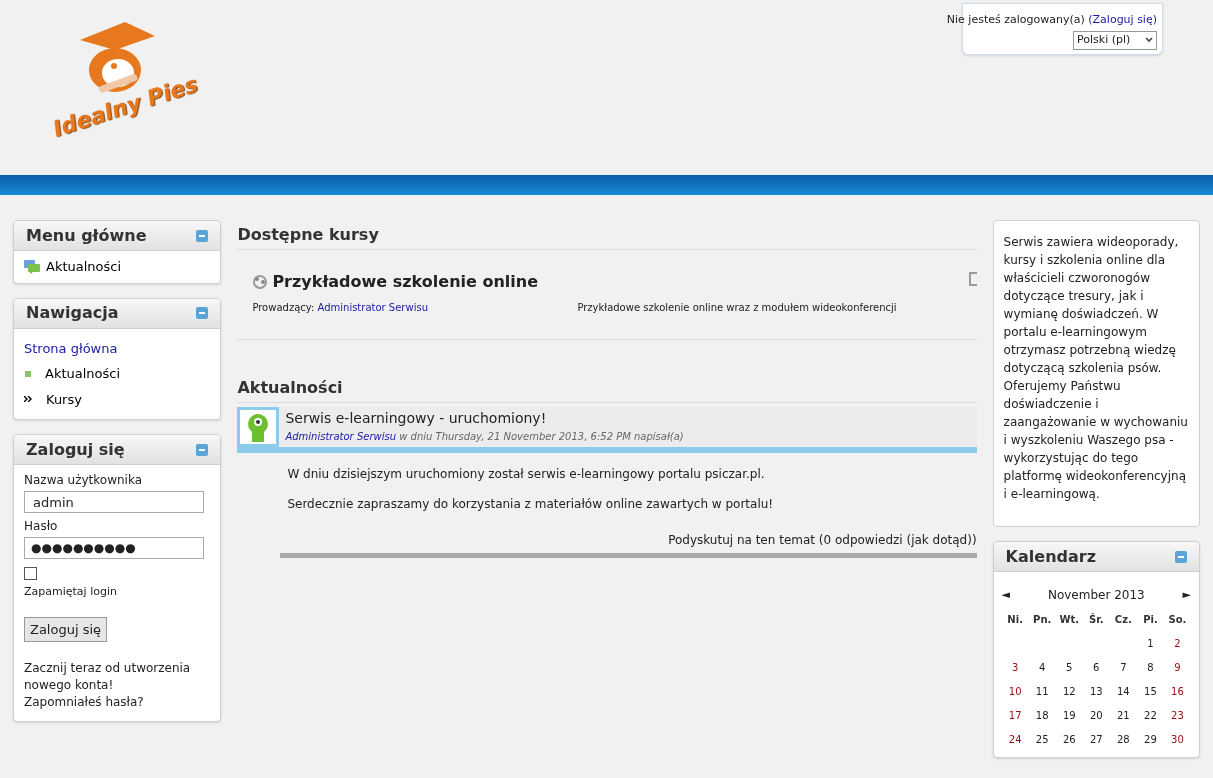 The image size is (1213, 778). Describe the element at coordinates (1015, 620) in the screenshot. I see `weekday-label: Ni.` at that location.